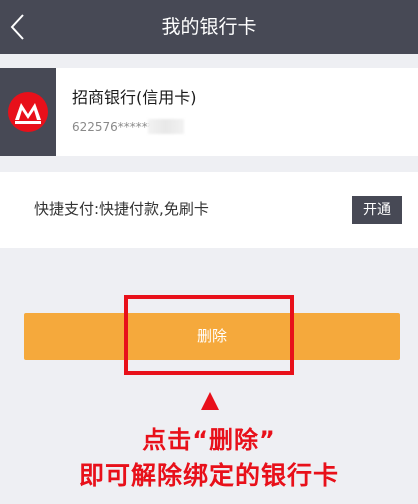  What do you see at coordinates (210, 401) in the screenshot?
I see `arrow-up-icon` at bounding box center [210, 401].